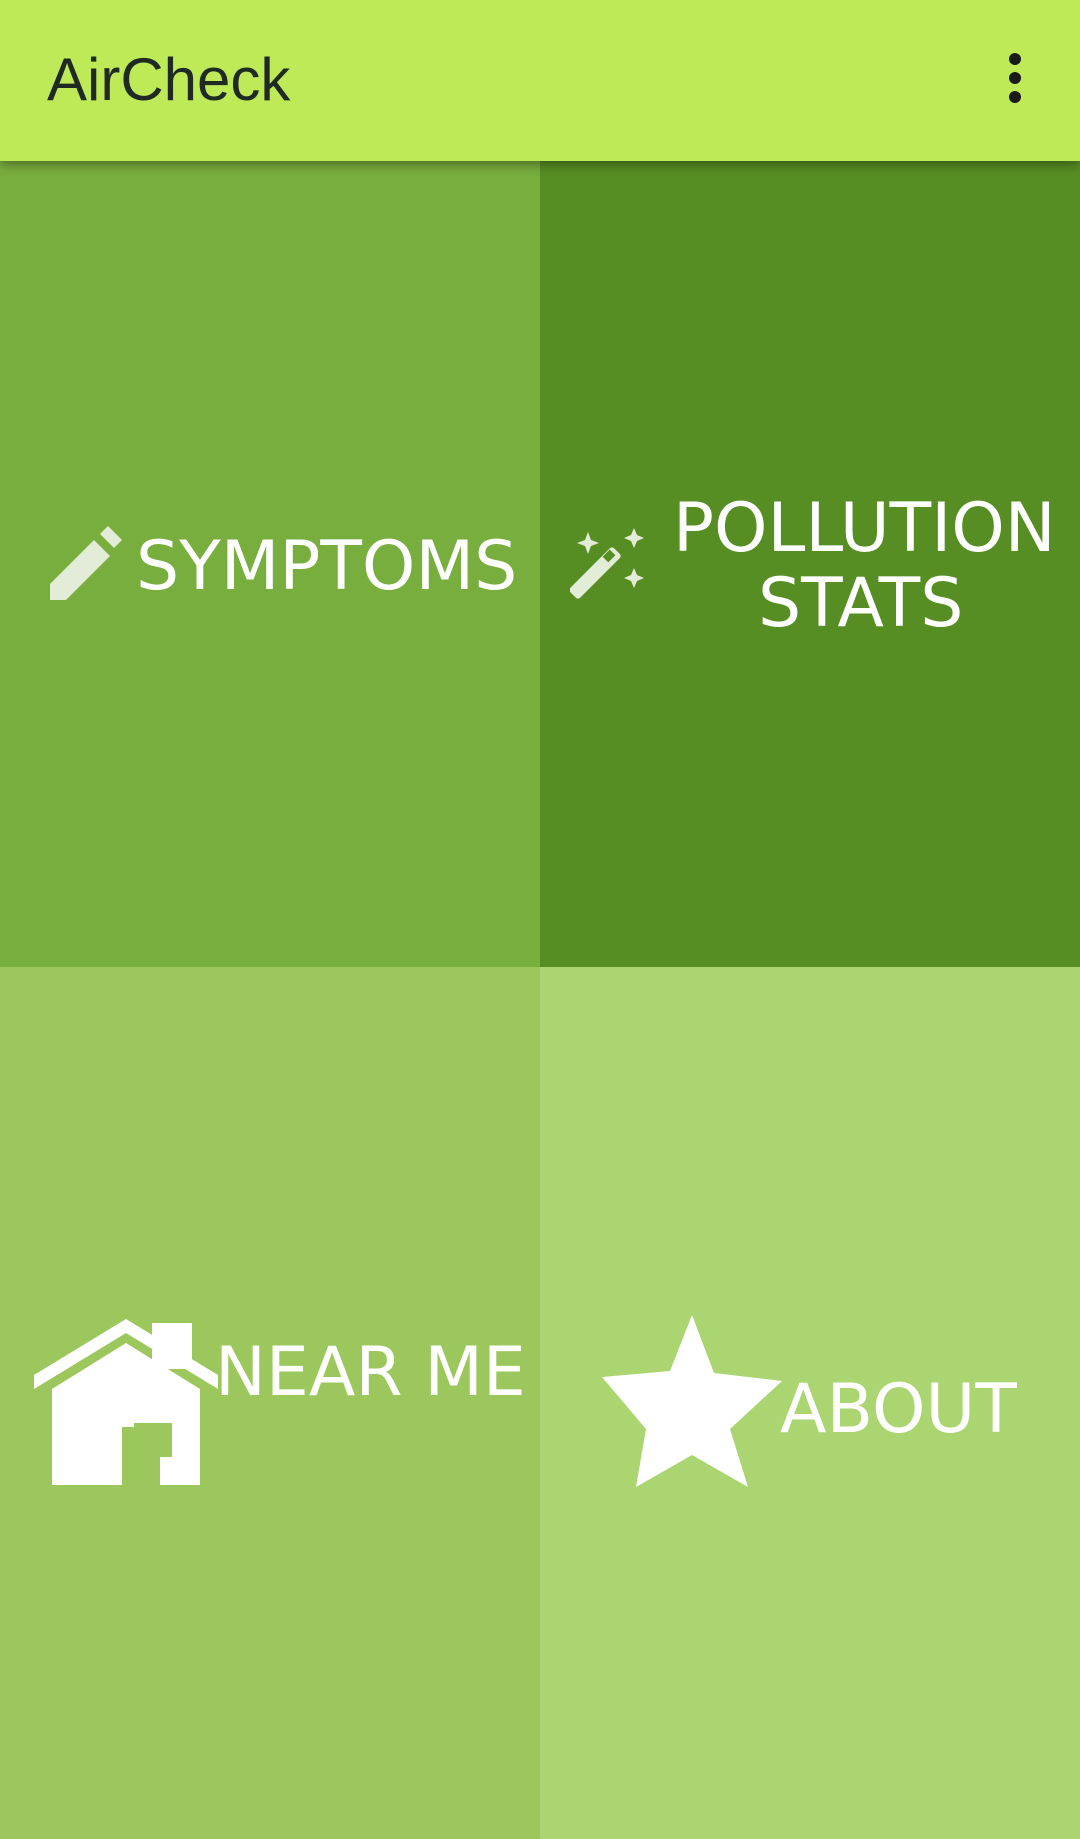 The image size is (1080, 1839). Describe the element at coordinates (864, 528) in the screenshot. I see `pollution-label-line1: POLLUTION` at that location.